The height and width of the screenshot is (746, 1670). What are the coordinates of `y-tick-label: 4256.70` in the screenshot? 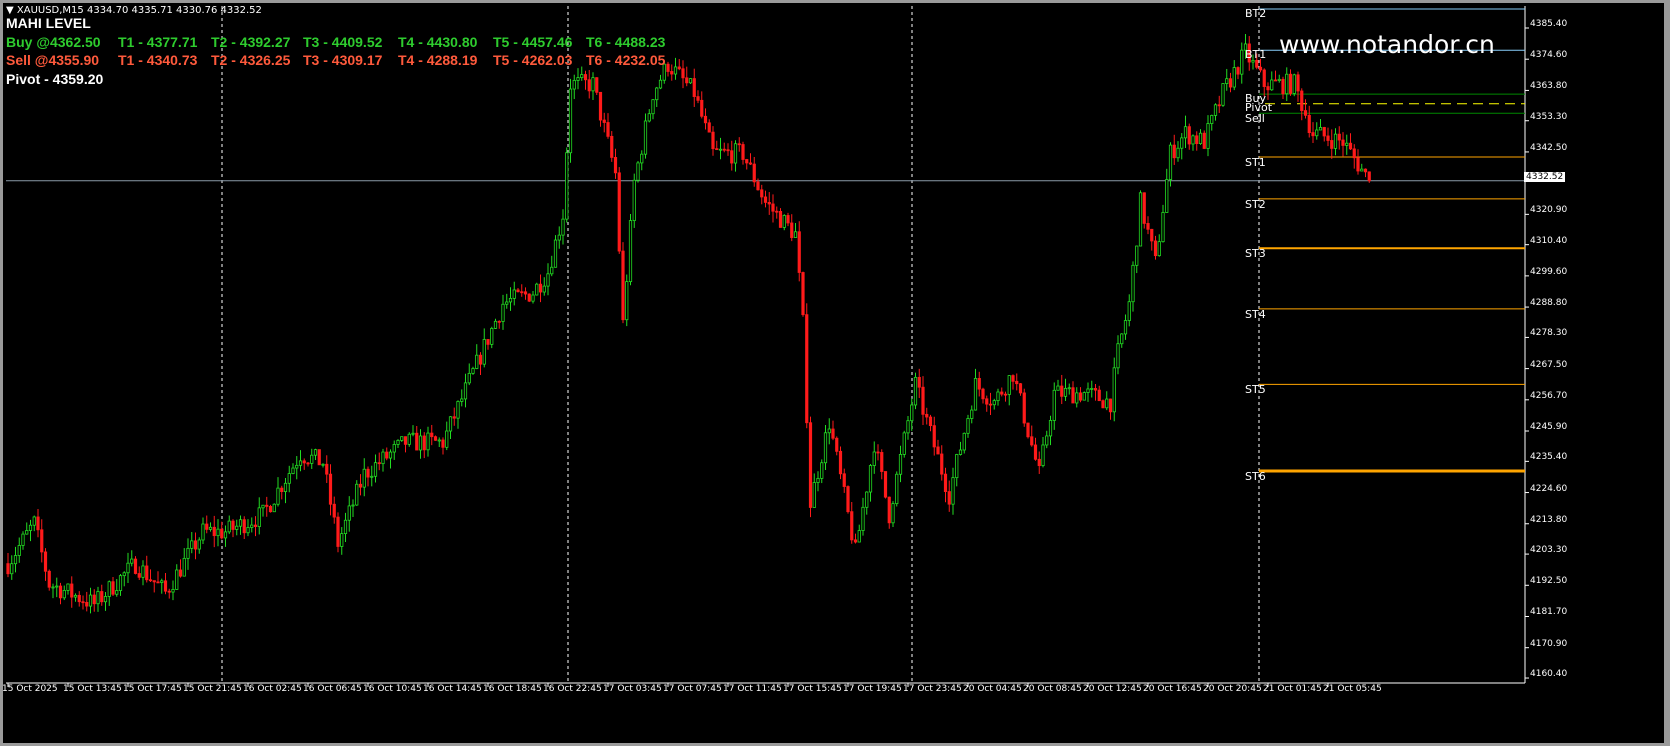 It's located at (1549, 395).